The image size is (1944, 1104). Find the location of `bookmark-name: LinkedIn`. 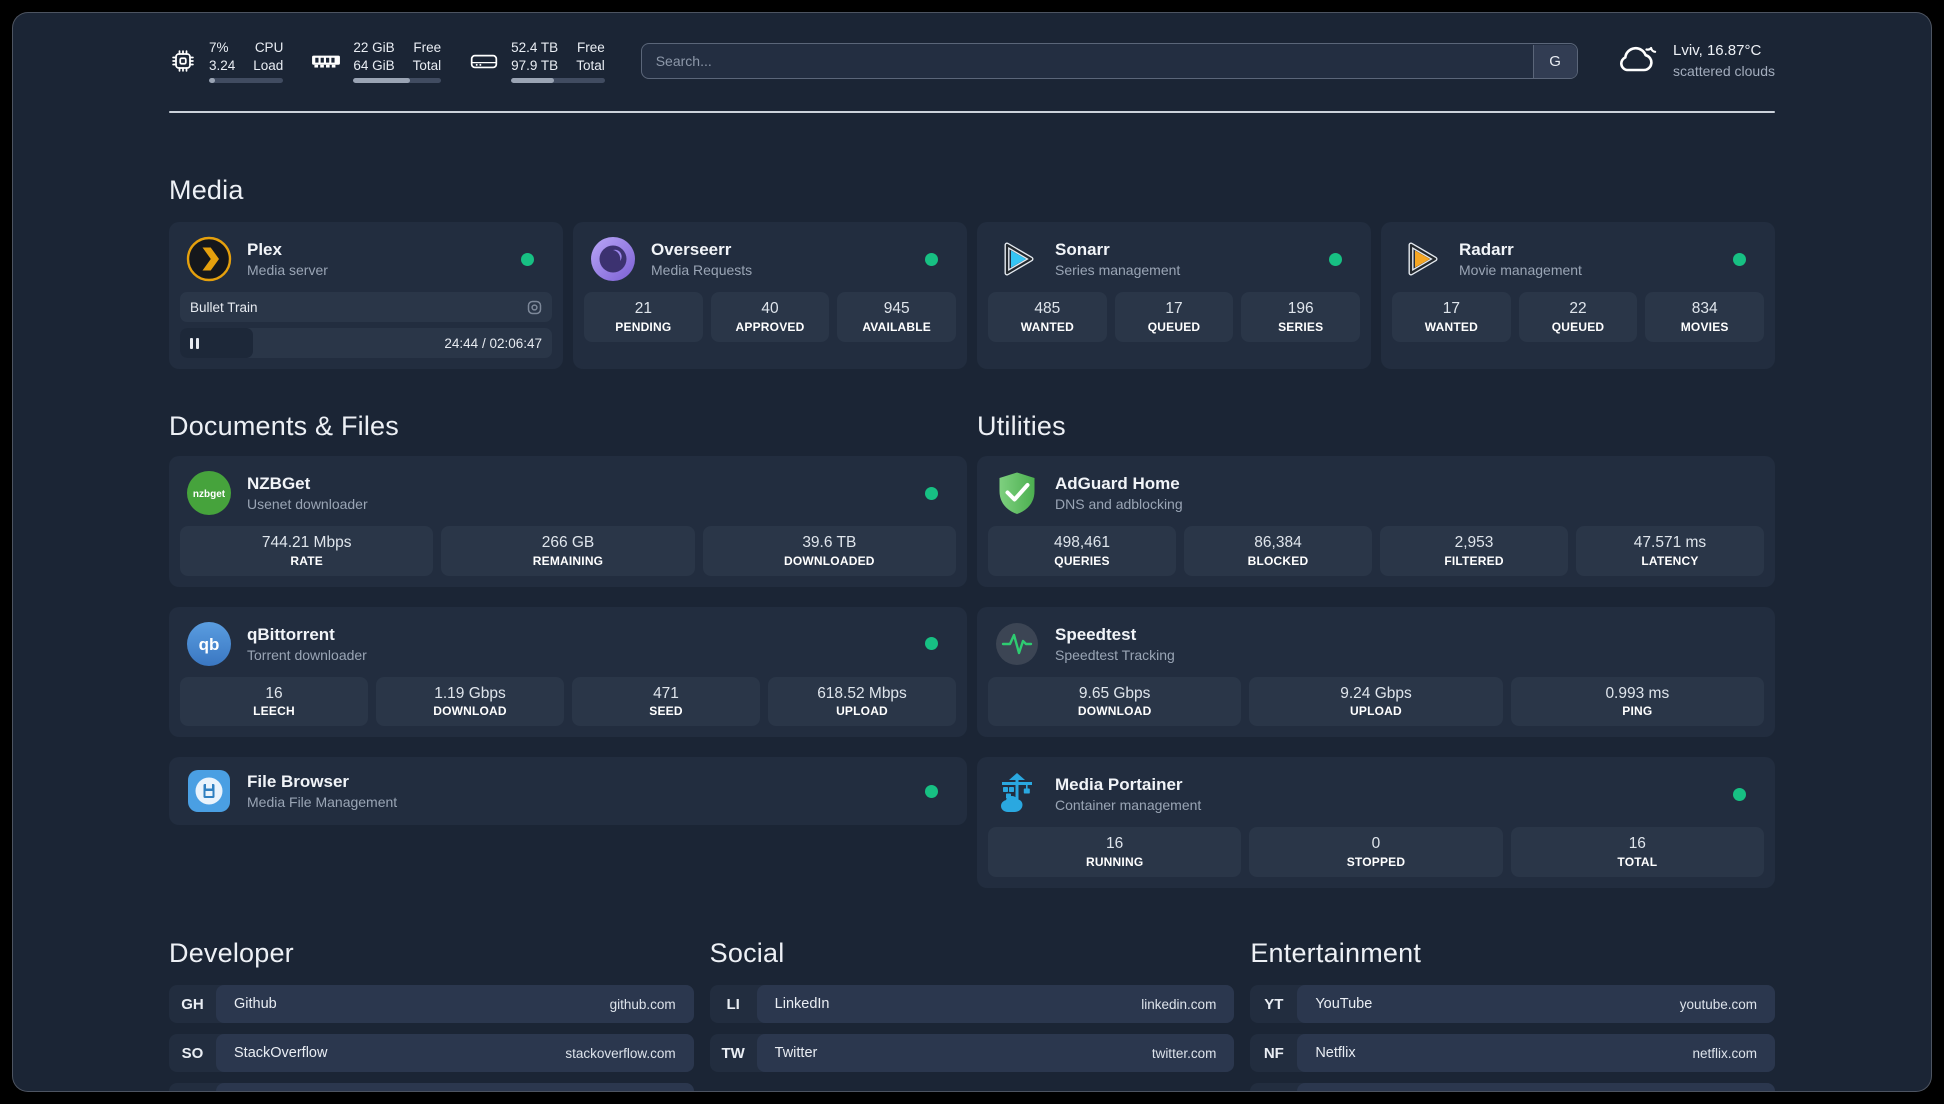

bookmark-name: LinkedIn is located at coordinates (802, 1004).